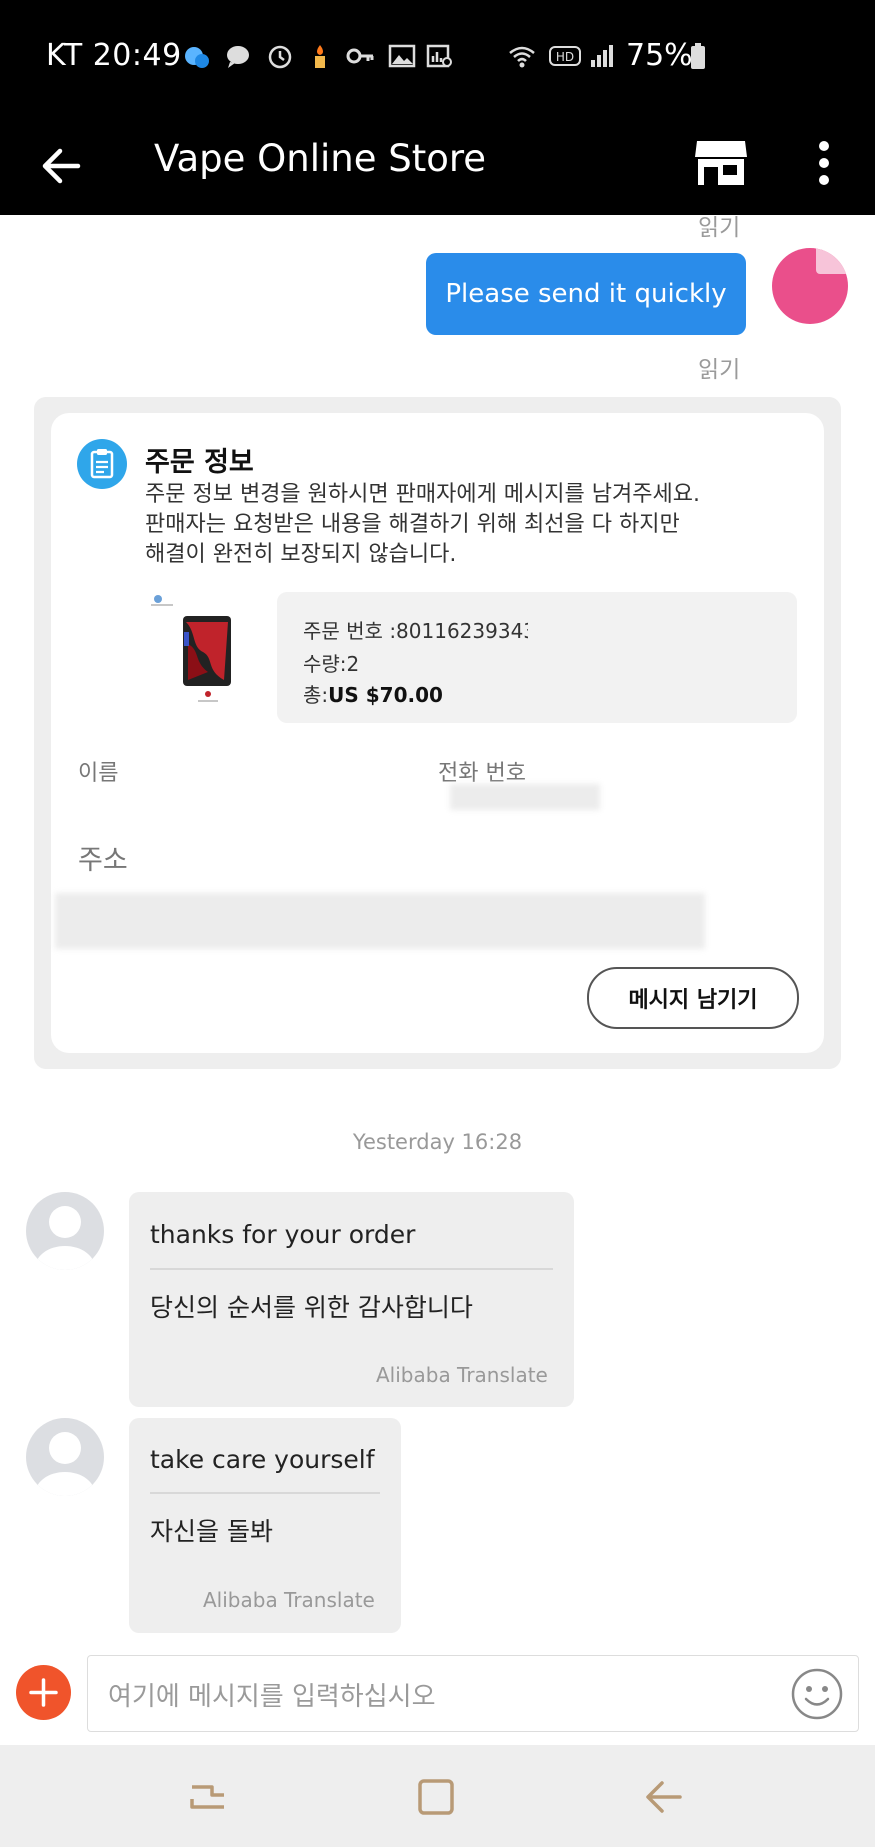  I want to click on recent-apps-icon, so click(208, 1797).